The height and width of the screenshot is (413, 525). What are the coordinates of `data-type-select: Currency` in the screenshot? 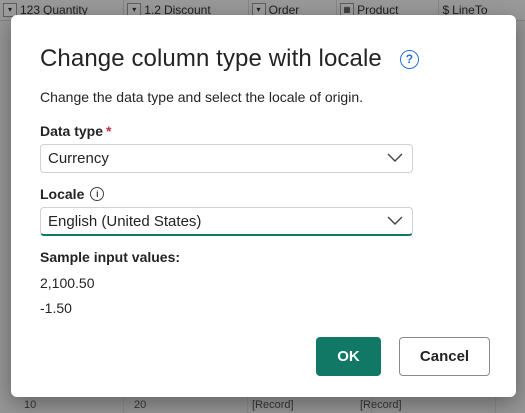 It's located at (226, 158).